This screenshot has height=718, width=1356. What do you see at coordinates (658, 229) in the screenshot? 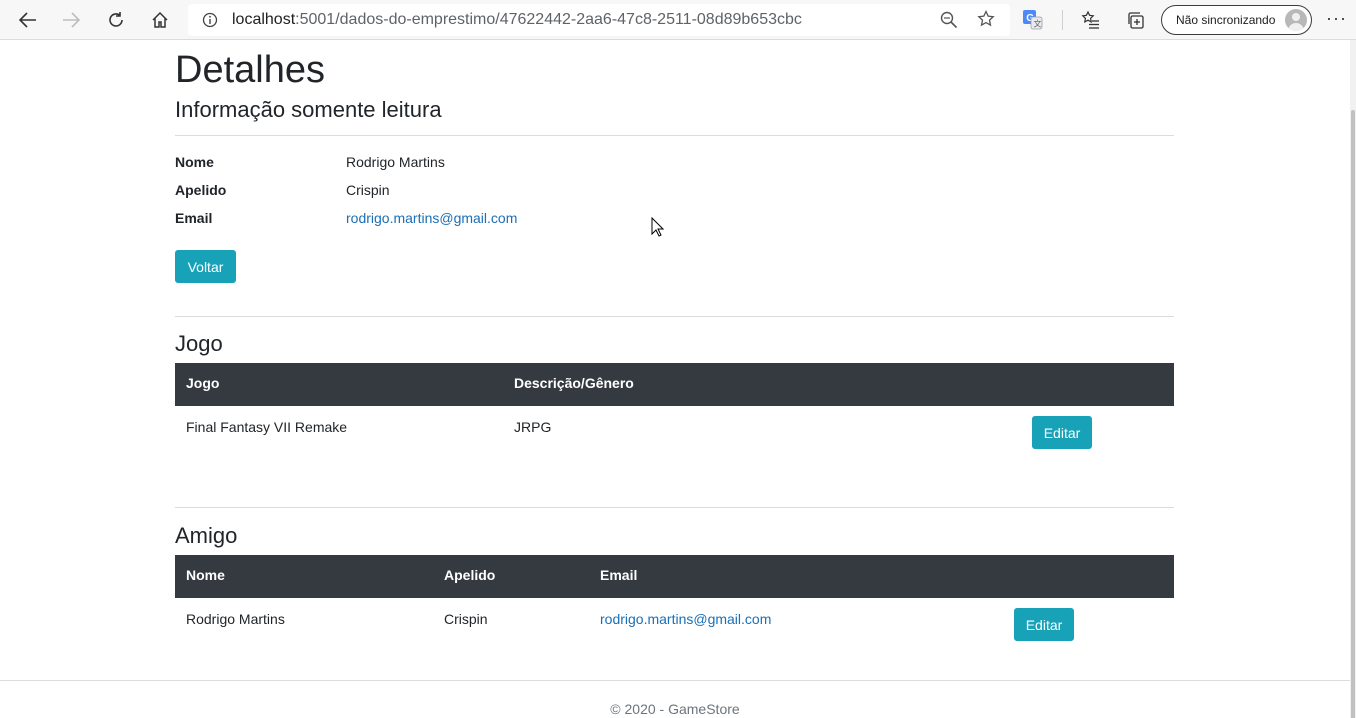
I see `mouse-cursor-icon` at bounding box center [658, 229].